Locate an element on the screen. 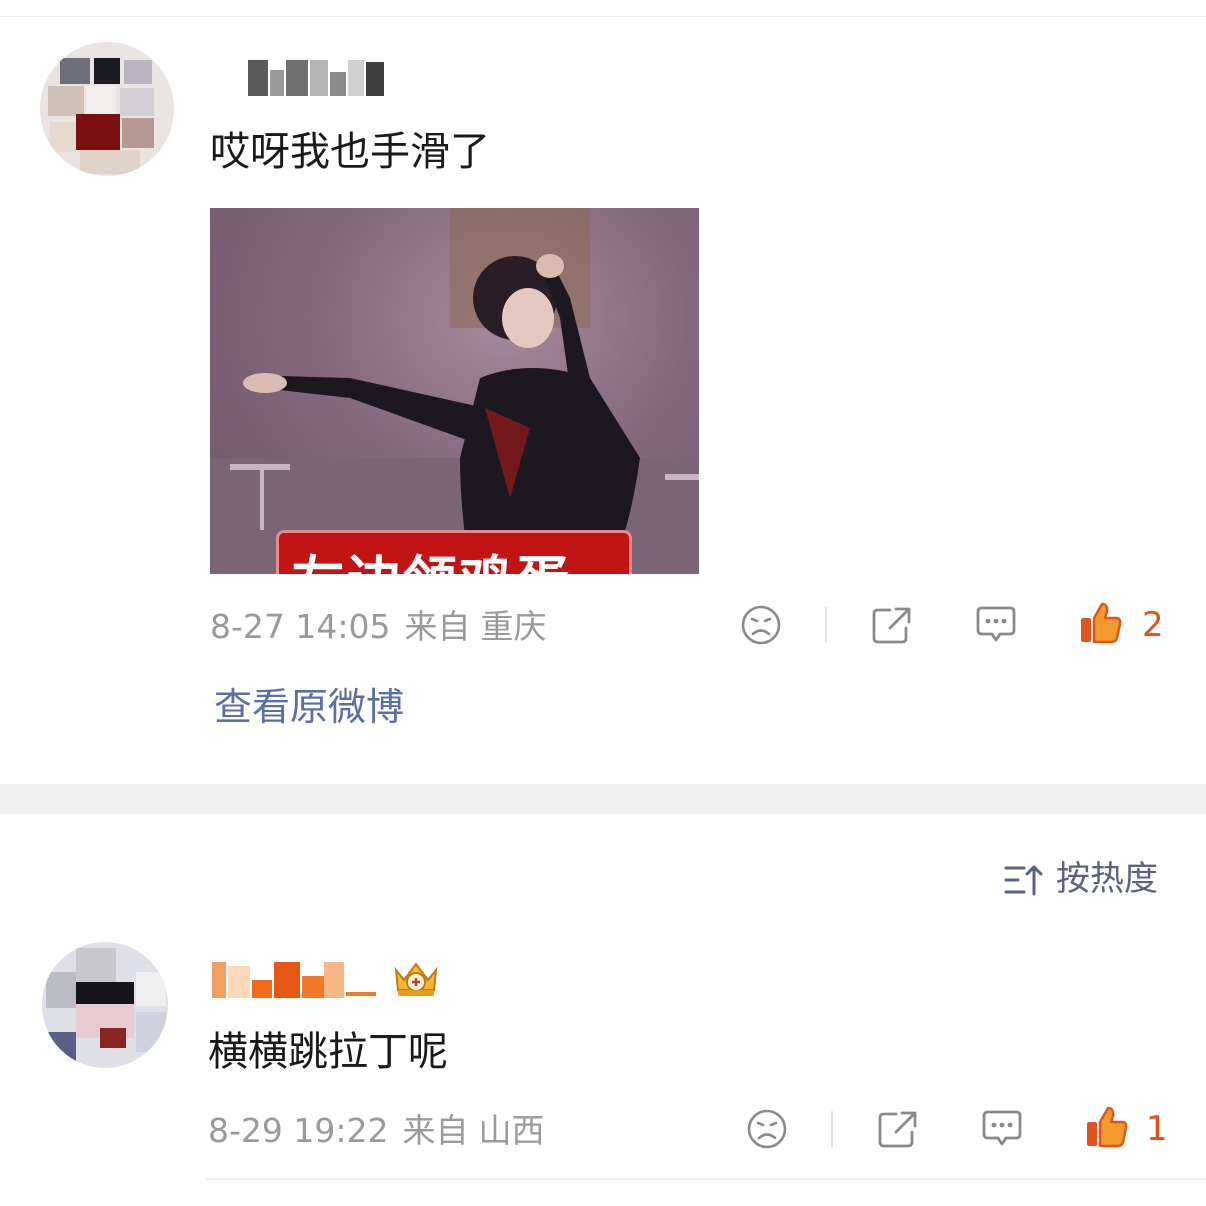 This screenshot has height=1206, width=1206. like-button: 1 is located at coordinates (1127, 1128).